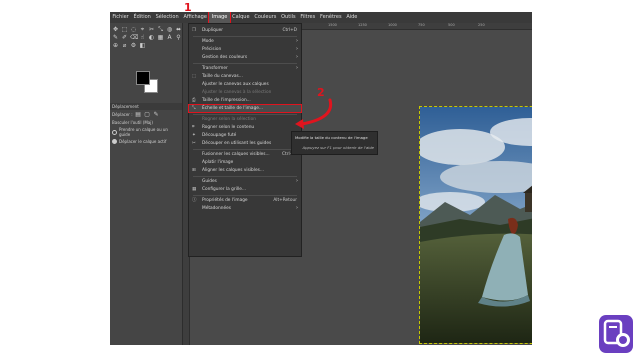  What do you see at coordinates (616, 334) in the screenshot?
I see `brand-logo-icon` at bounding box center [616, 334].